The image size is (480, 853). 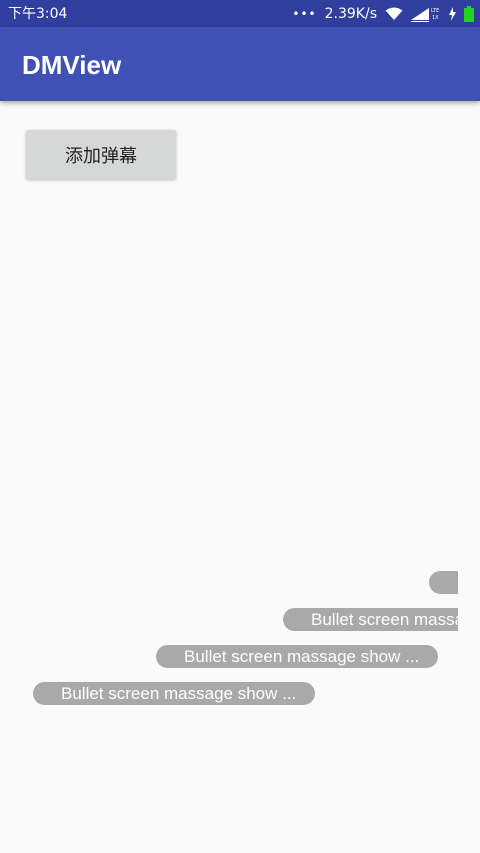 I want to click on signal-lte-icon: LTE 1X, so click(x=426, y=14).